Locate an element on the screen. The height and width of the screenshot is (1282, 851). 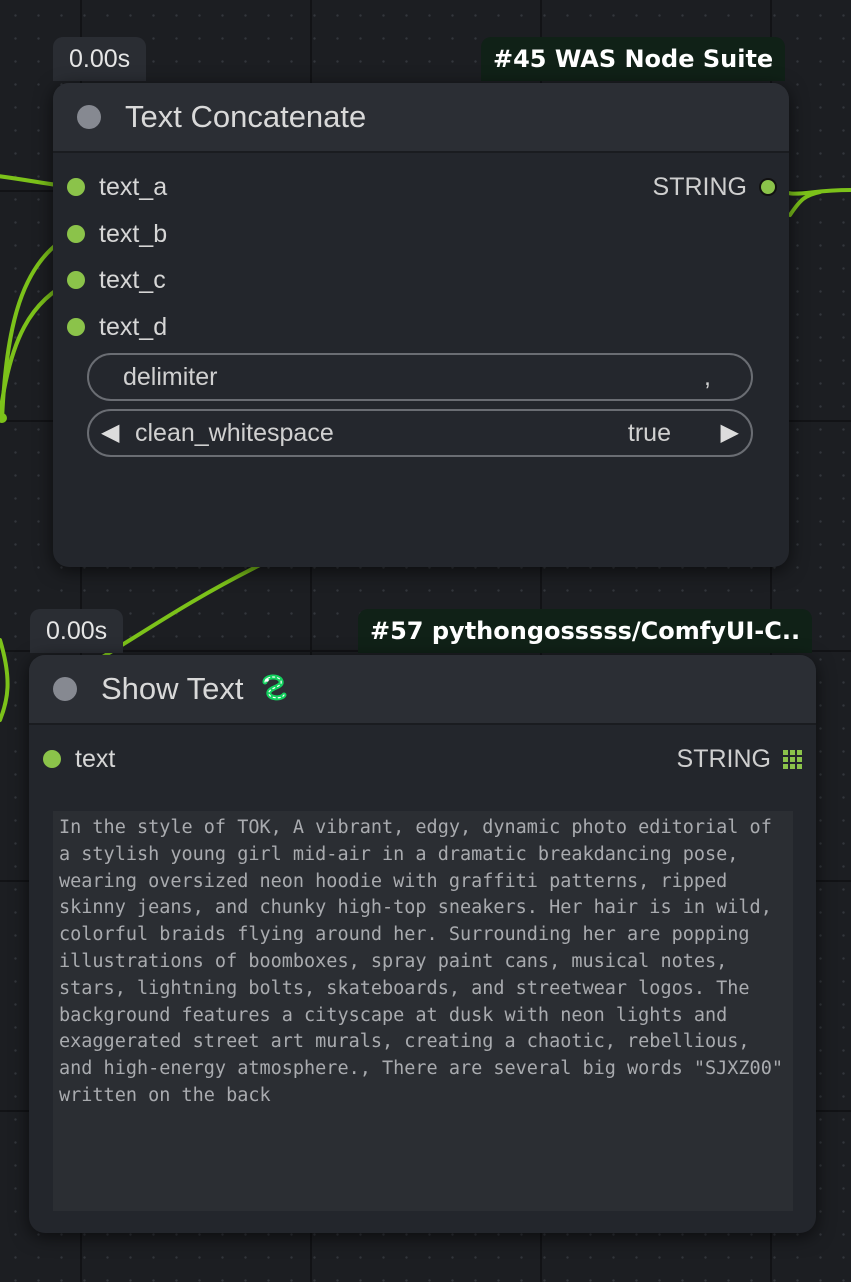
widget-value: , is located at coordinates (707, 377).